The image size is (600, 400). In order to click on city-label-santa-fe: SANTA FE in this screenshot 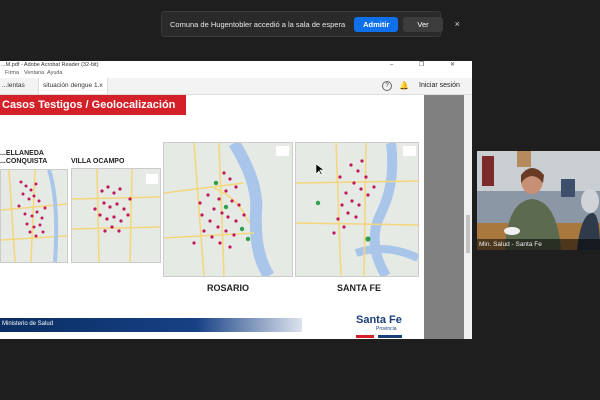, I will do `click(359, 288)`.